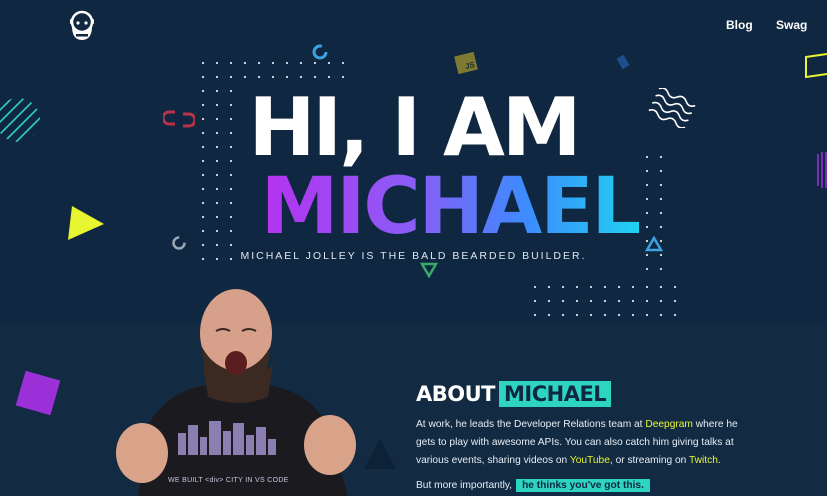 This screenshot has width=827, height=496. I want to click on hero-heading-line1: HI, I AM, so click(414, 127).